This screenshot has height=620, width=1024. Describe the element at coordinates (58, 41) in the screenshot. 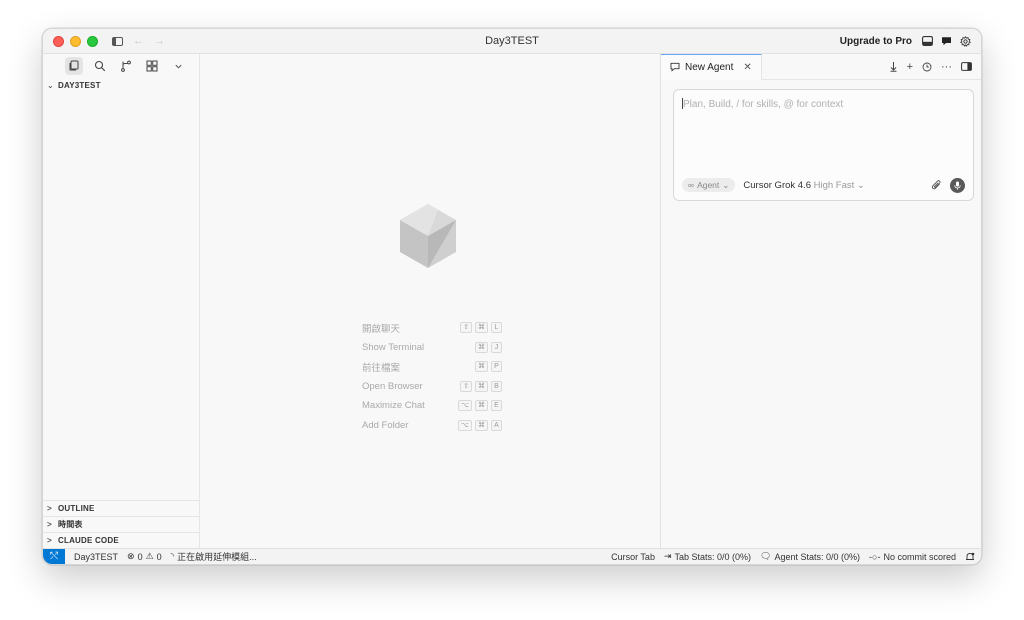

I see `close-window-button` at that location.